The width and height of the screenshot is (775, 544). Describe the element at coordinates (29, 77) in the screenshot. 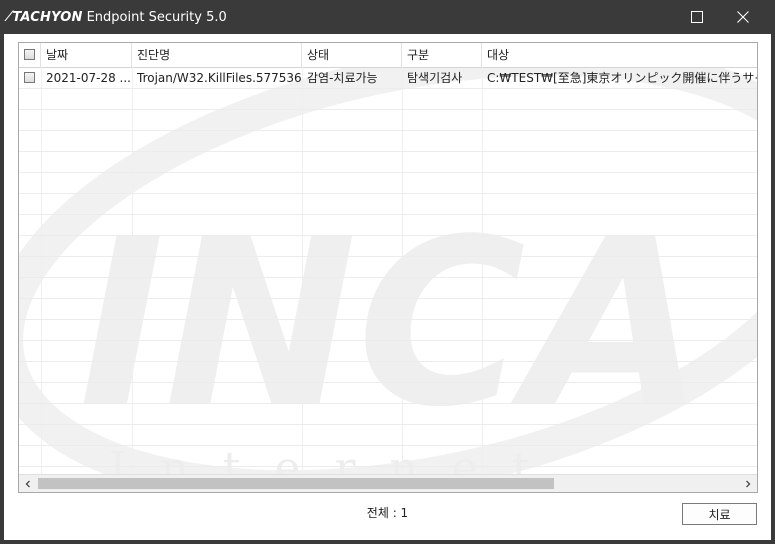

I see `row-checkbox` at that location.